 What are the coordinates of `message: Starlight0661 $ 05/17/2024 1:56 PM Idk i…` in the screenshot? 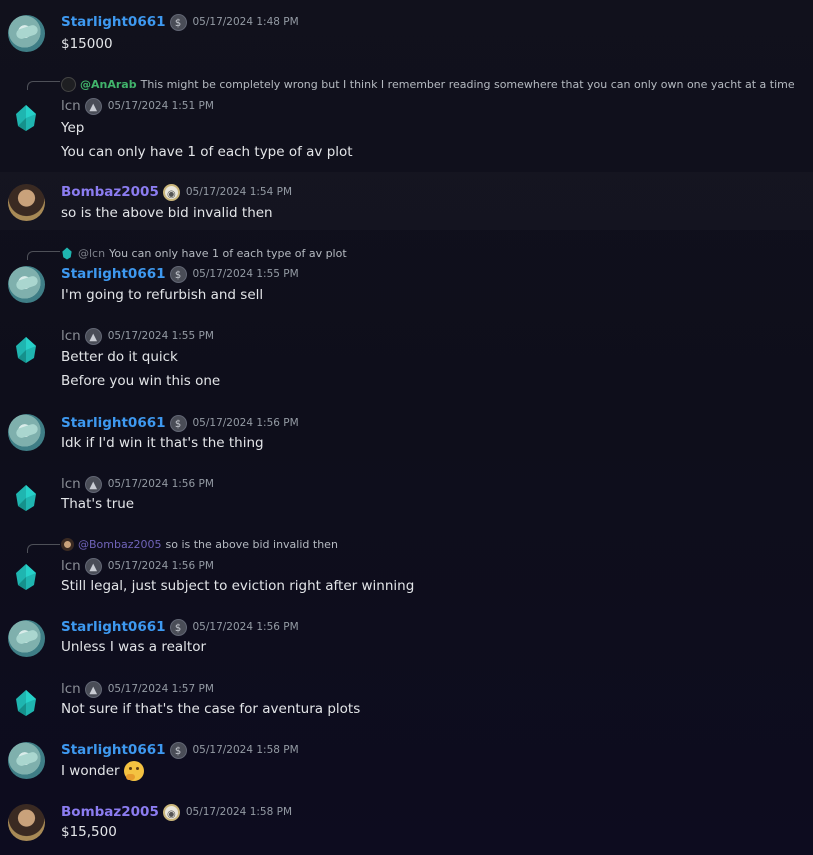 It's located at (406, 435).